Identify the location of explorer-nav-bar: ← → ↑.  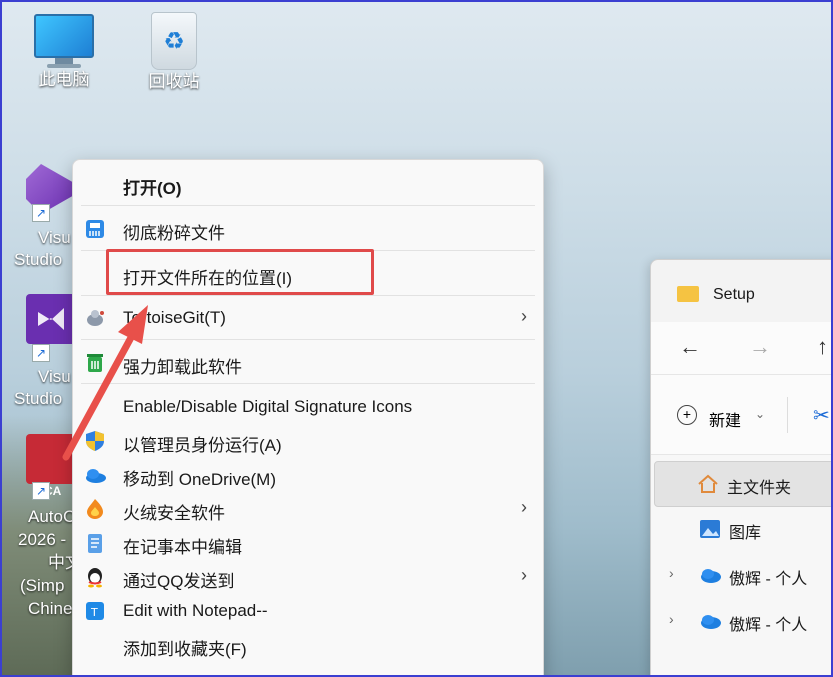
(741, 348).